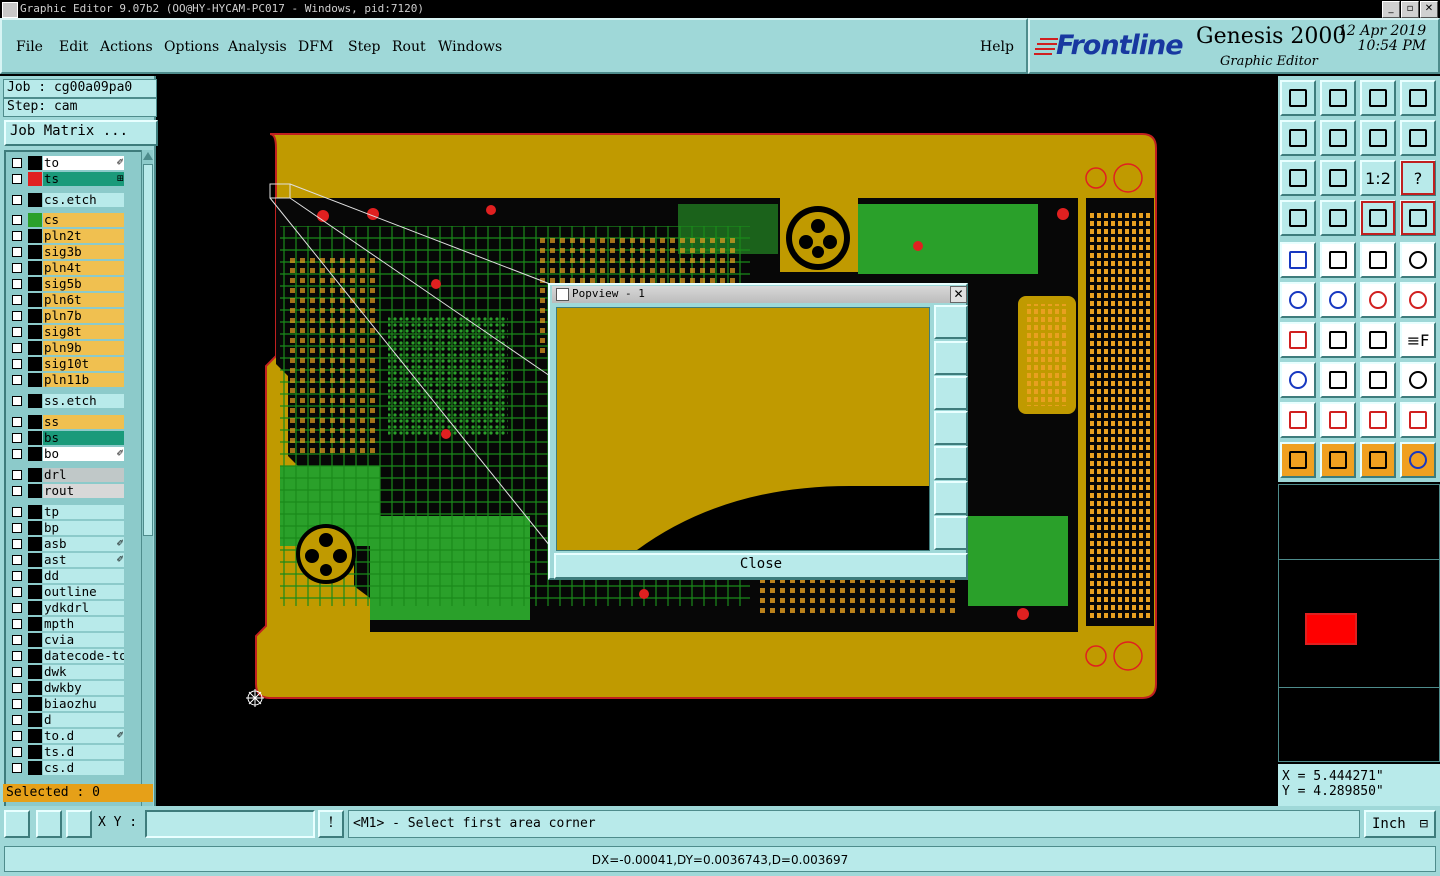 This screenshot has height=876, width=1440. Describe the element at coordinates (67, 220) in the screenshot. I see `layer-row: cs` at that location.